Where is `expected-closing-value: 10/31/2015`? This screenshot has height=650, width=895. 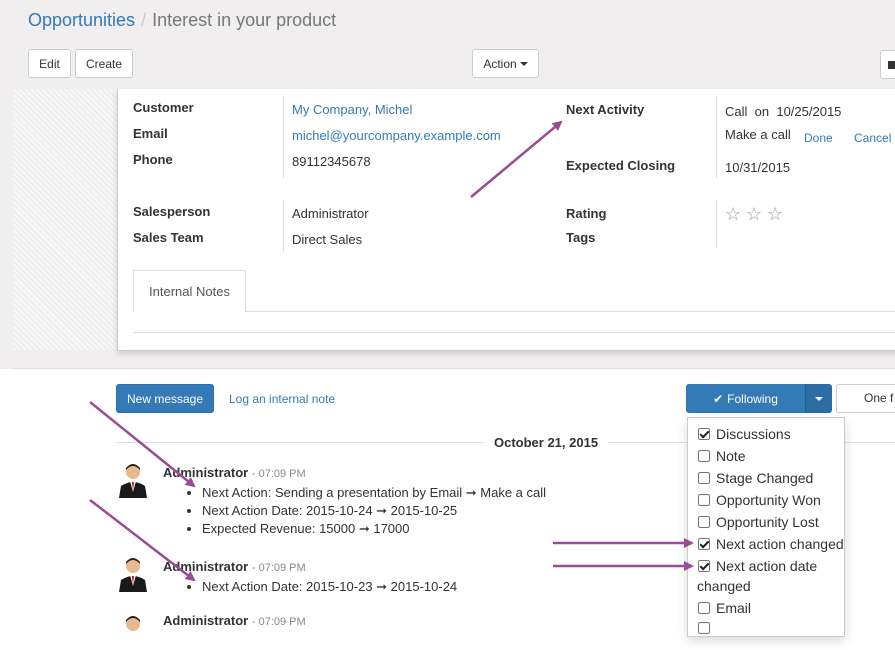
expected-closing-value: 10/31/2015 is located at coordinates (758, 167).